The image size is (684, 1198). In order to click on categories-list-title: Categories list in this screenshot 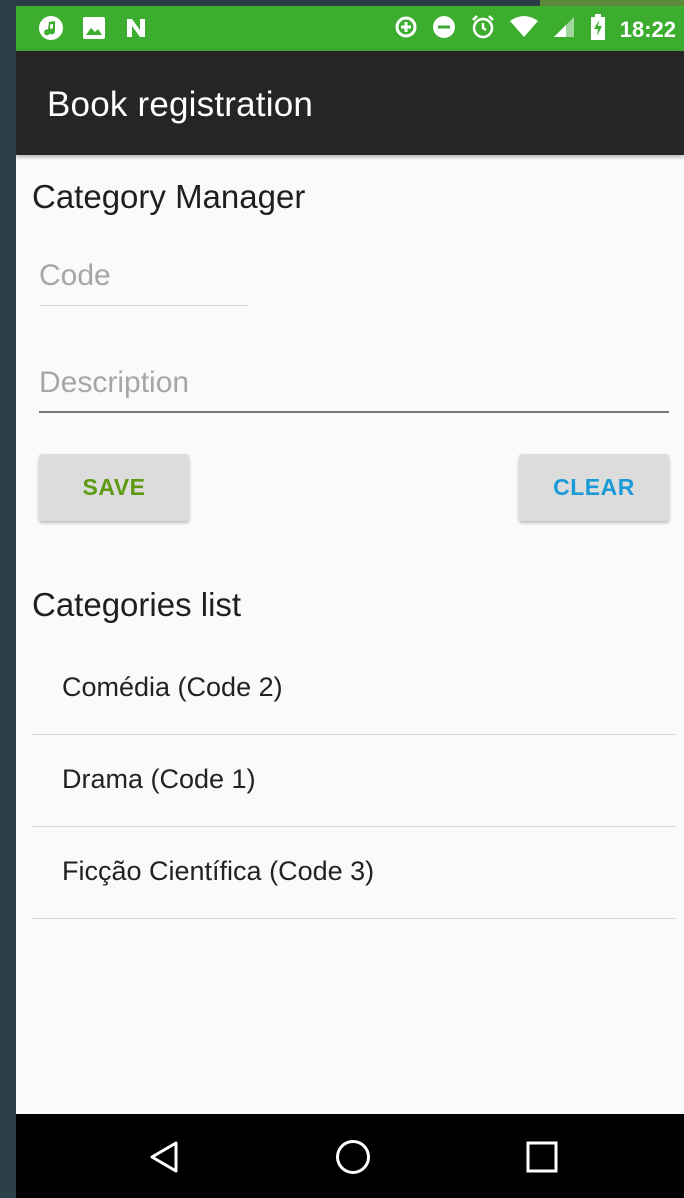, I will do `click(137, 604)`.